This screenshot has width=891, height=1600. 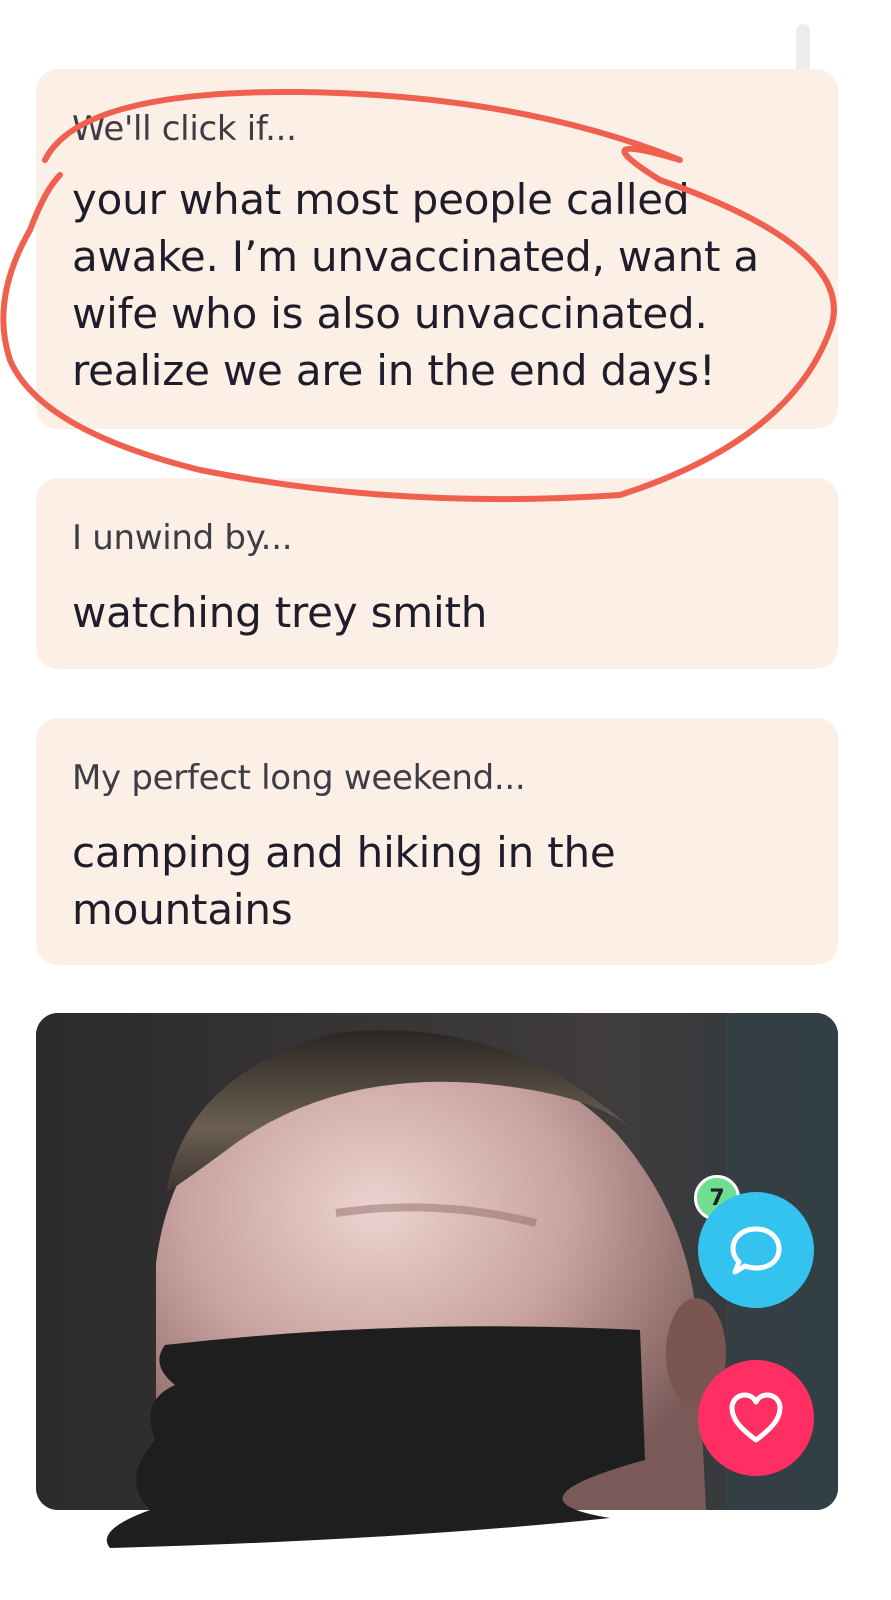 I want to click on like-button, so click(x=756, y=1418).